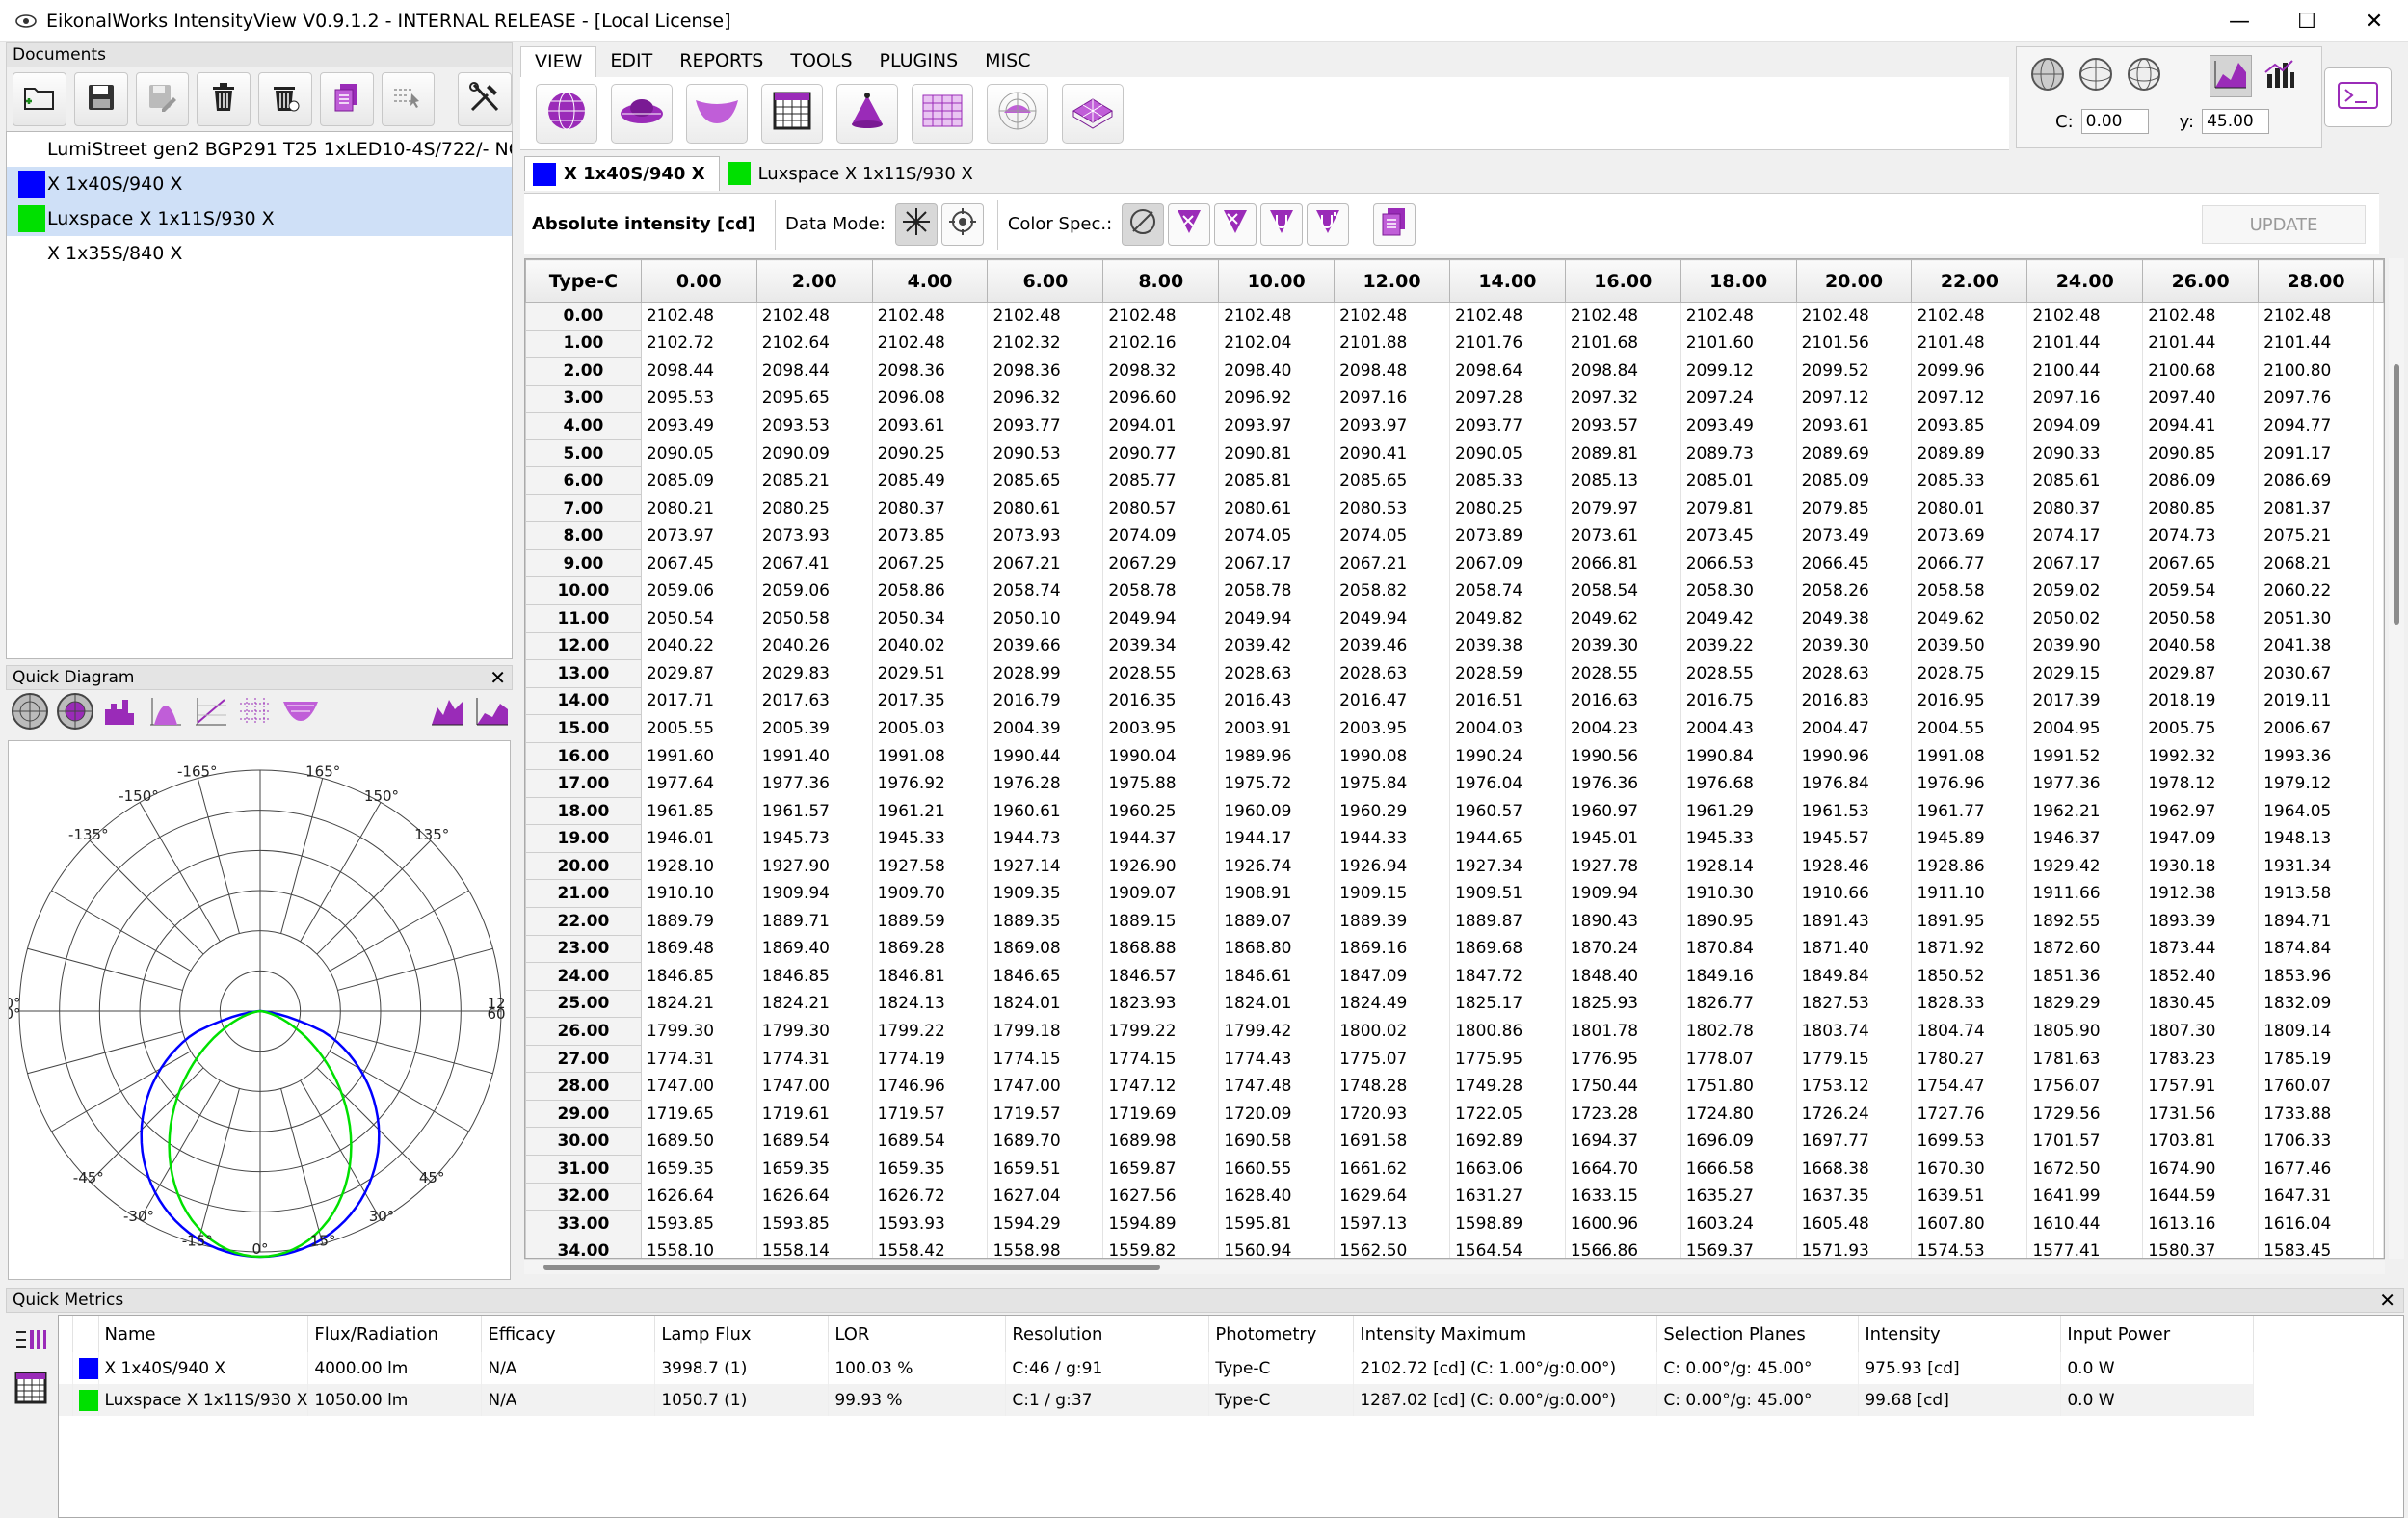  Describe the element at coordinates (1507, 1004) in the screenshot. I see `intensity-cell: 1825.17` at that location.